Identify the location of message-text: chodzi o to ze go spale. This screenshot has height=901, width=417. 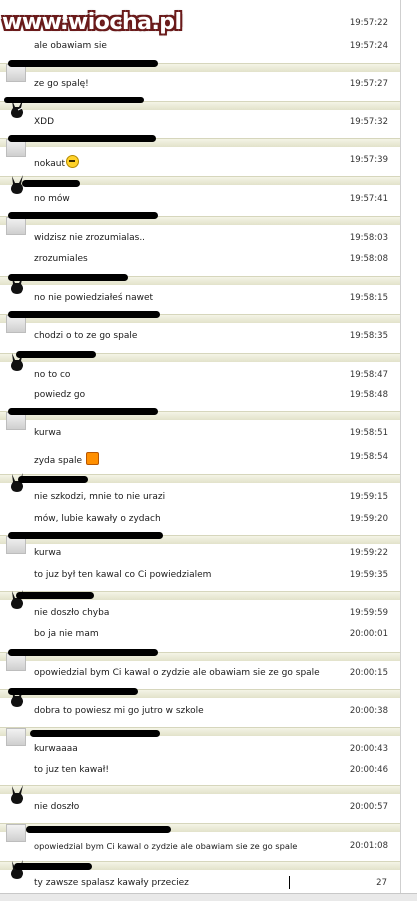
(86, 336).